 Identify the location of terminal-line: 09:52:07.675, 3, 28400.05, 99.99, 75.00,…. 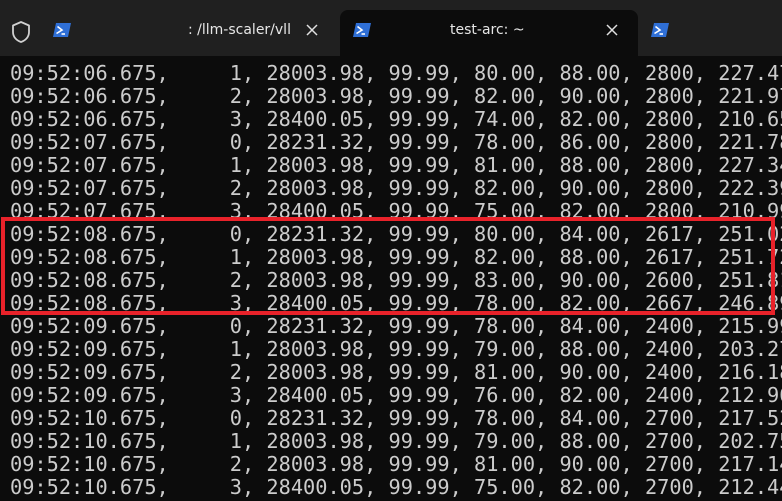
(396, 211).